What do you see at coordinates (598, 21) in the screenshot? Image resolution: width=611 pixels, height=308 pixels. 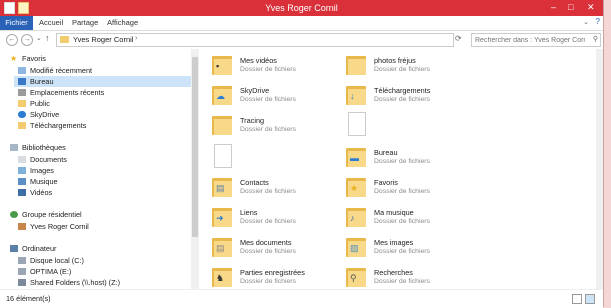 I see `help-icon: ?` at bounding box center [598, 21].